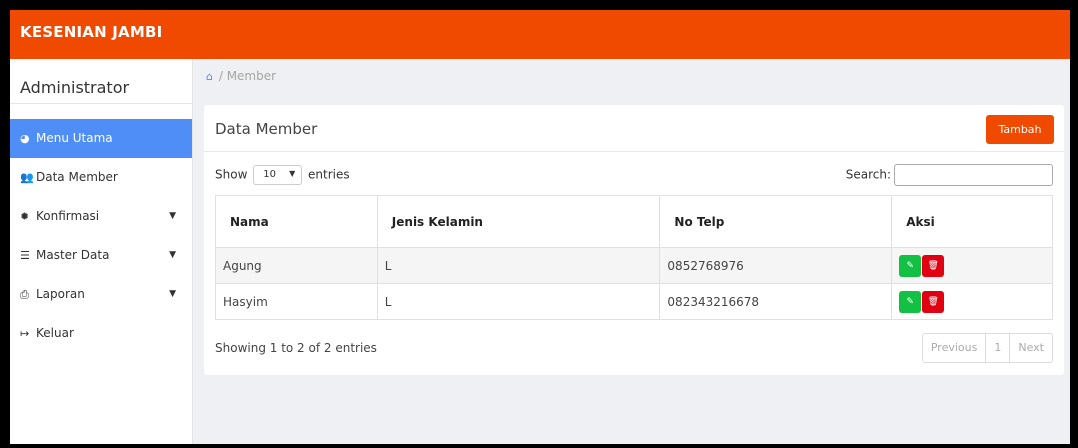 The image size is (1078, 448). I want to click on logout-icon: ↦, so click(25, 333).